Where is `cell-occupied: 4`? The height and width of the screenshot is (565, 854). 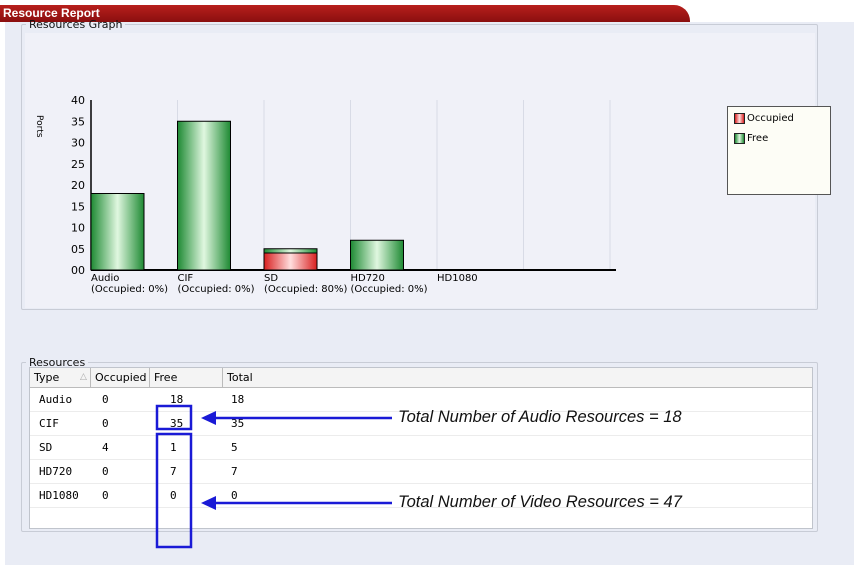
cell-occupied: 4 is located at coordinates (105, 447).